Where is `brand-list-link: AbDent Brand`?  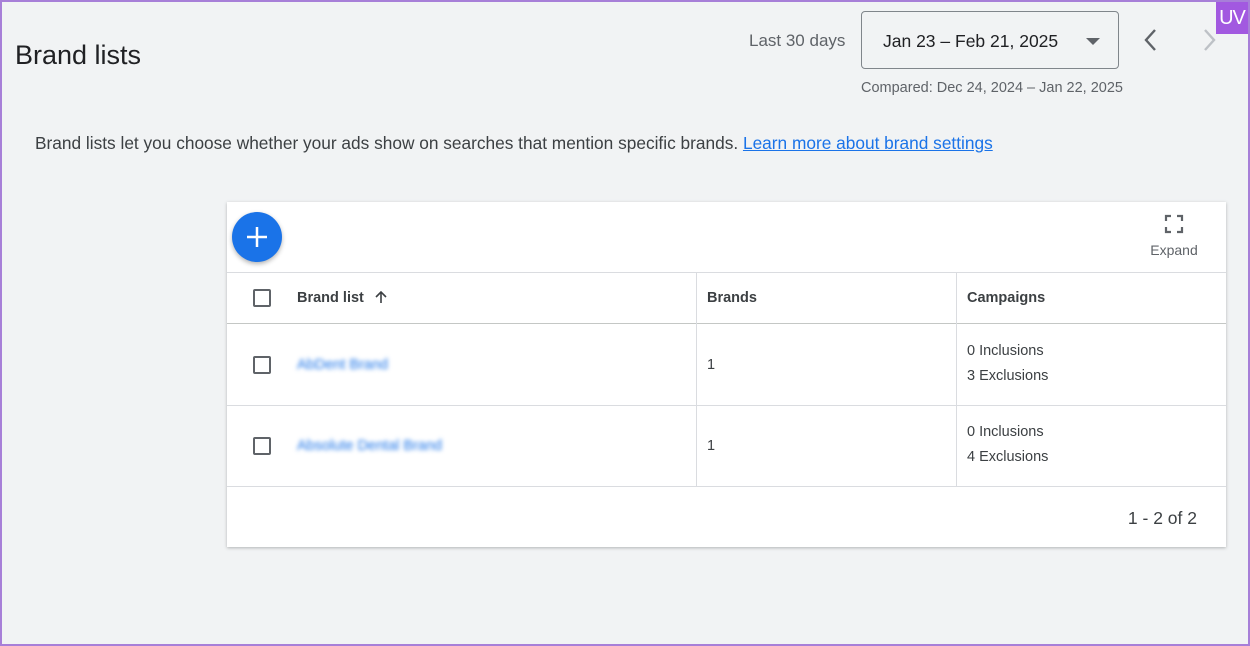
brand-list-link: AbDent Brand is located at coordinates (342, 365).